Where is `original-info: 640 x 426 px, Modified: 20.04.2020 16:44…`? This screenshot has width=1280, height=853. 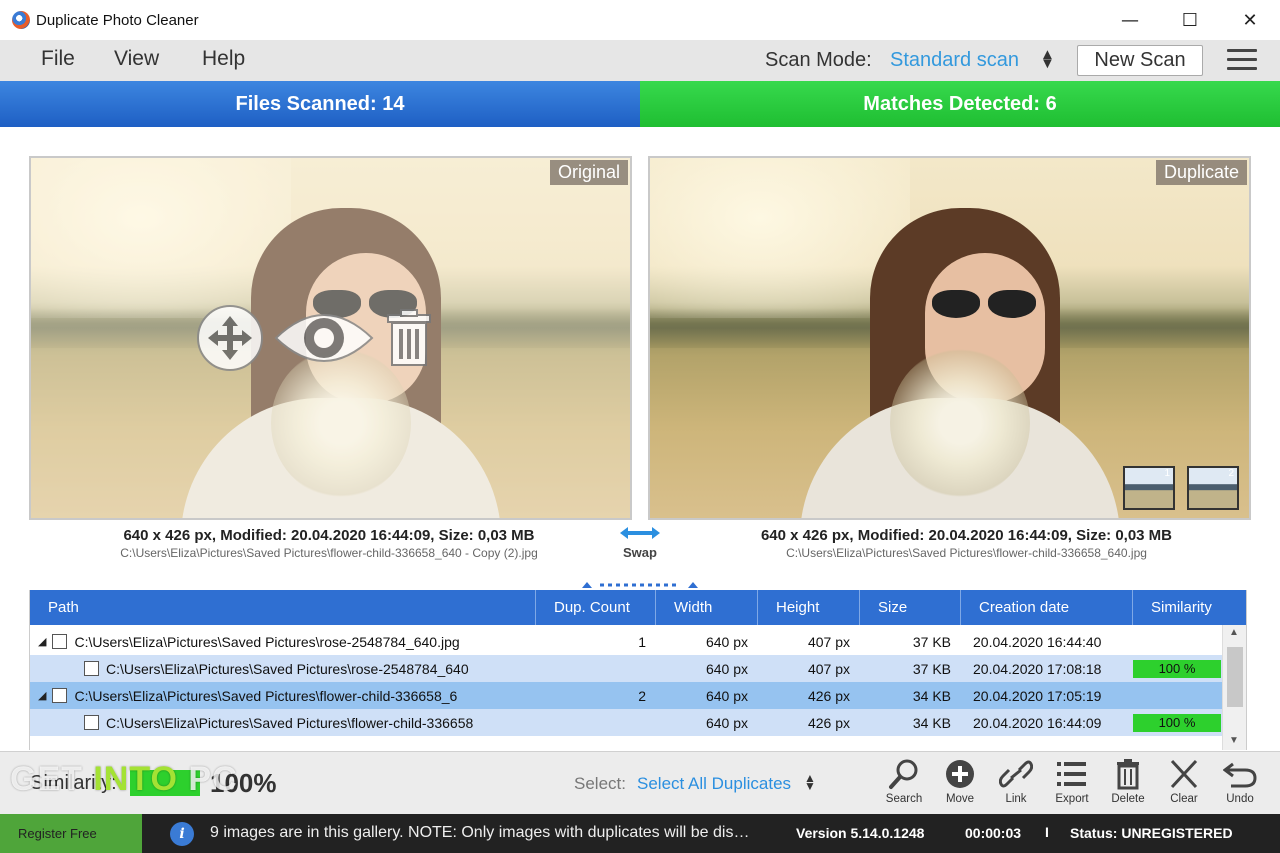 original-info: 640 x 426 px, Modified: 20.04.2020 16:44… is located at coordinates (329, 535).